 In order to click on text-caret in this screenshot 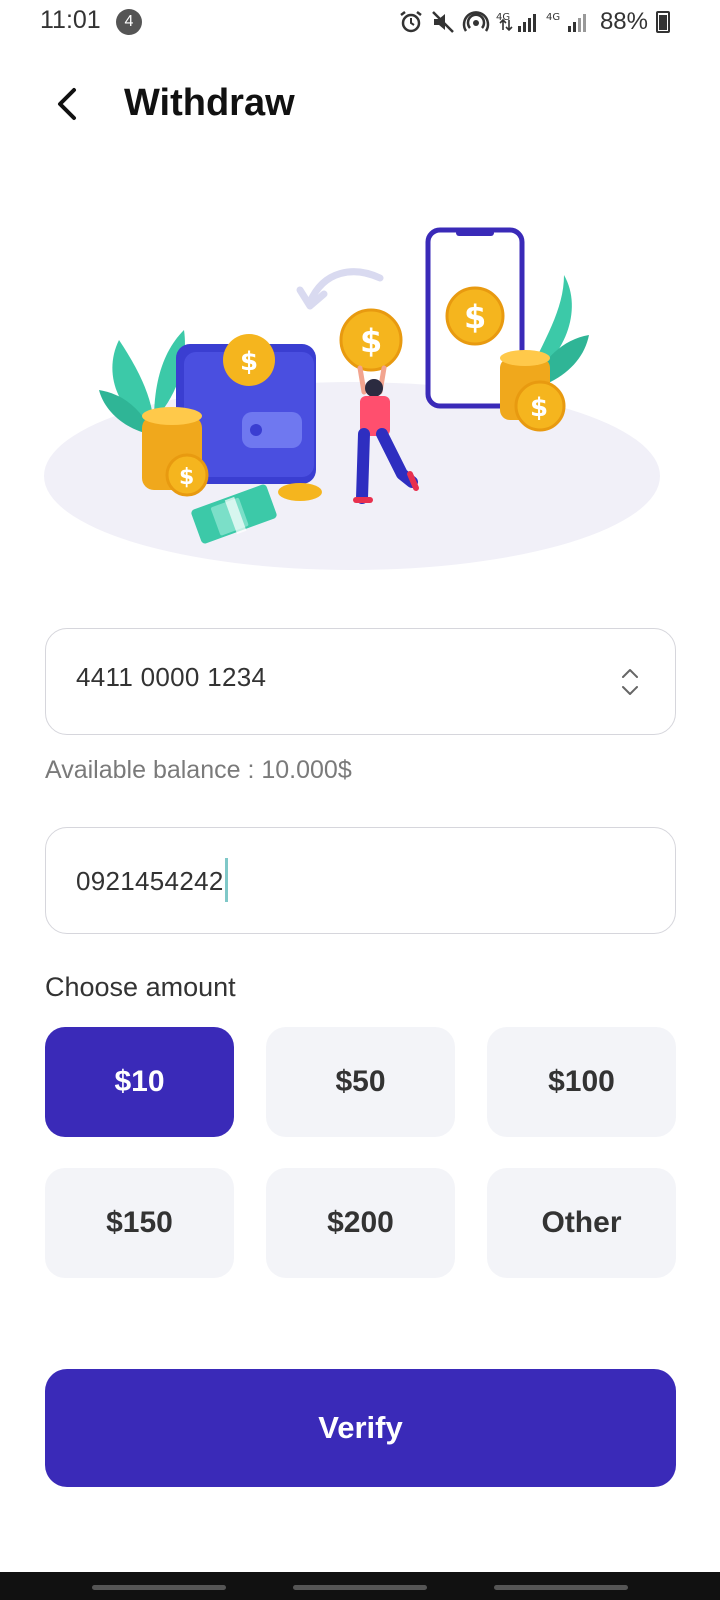, I will do `click(226, 880)`.